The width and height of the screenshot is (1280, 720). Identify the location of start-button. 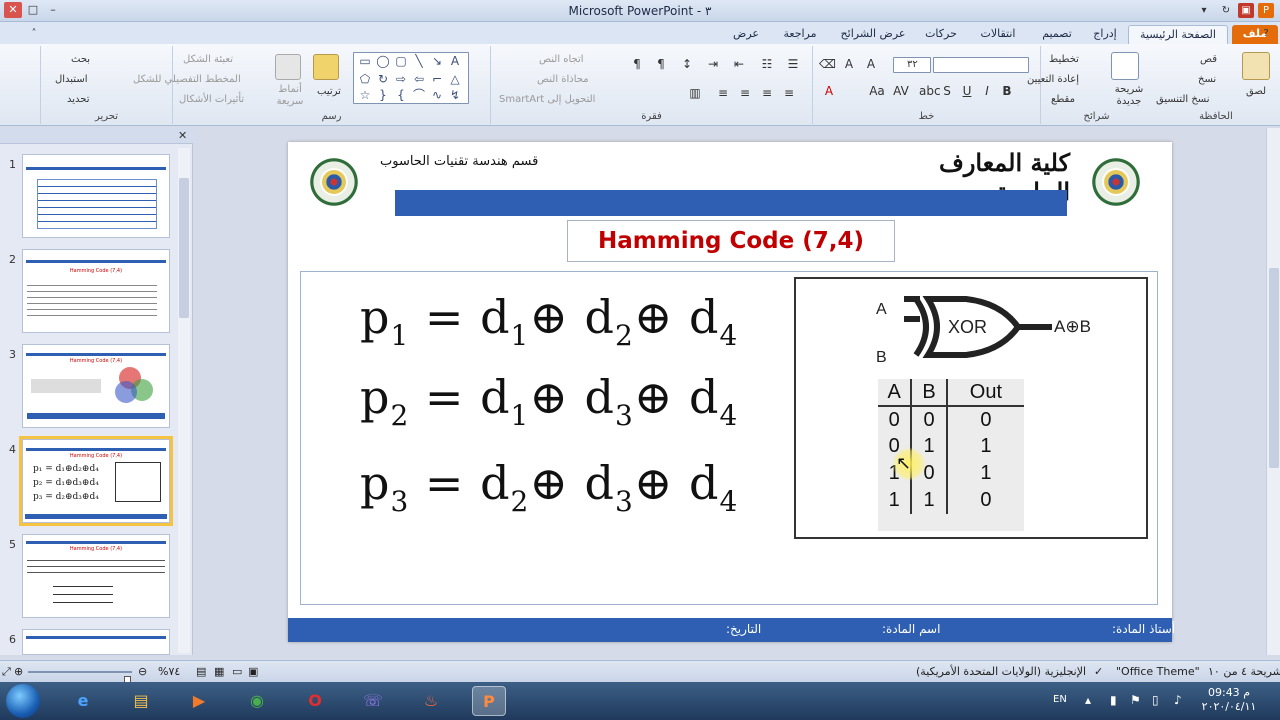
(23, 701).